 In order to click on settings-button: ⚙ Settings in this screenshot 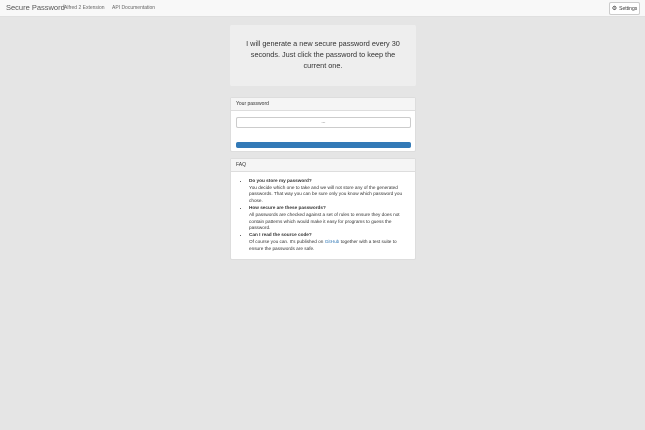, I will do `click(624, 8)`.